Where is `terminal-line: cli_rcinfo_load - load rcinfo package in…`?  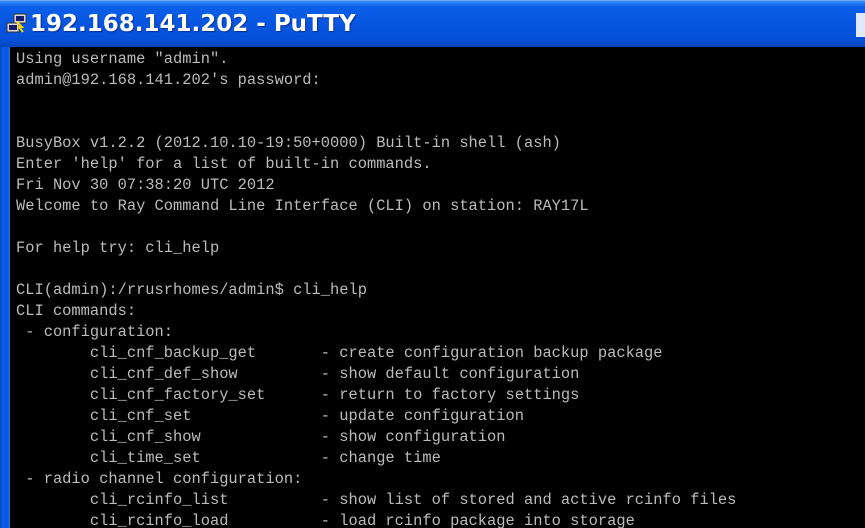 terminal-line: cli_rcinfo_load - load rcinfo package in… is located at coordinates (325, 520).